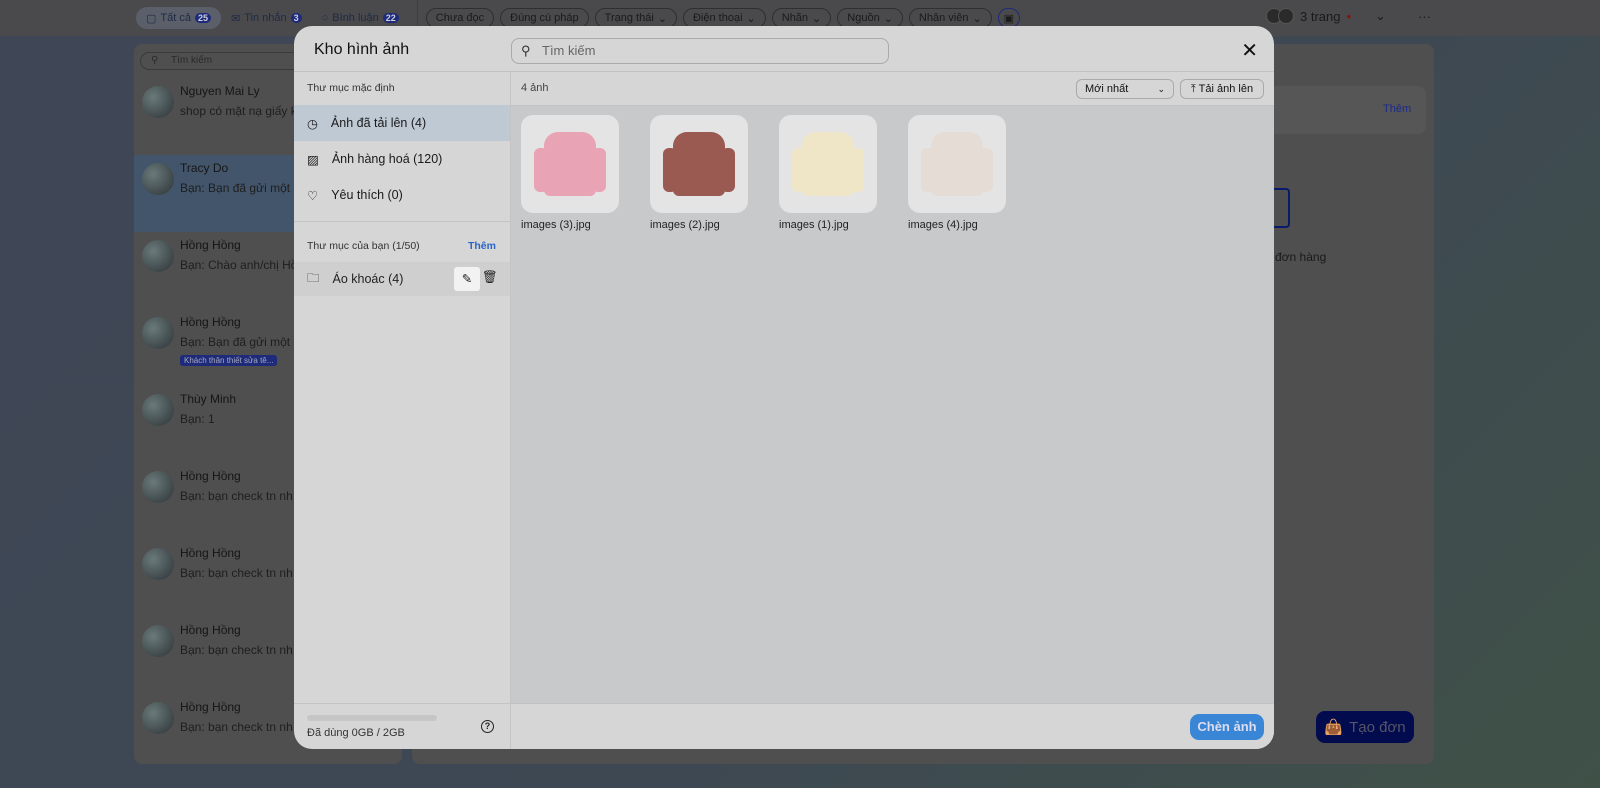 This screenshot has width=1600, height=788. I want to click on filter-unread: Chưa đọc, so click(460, 18).